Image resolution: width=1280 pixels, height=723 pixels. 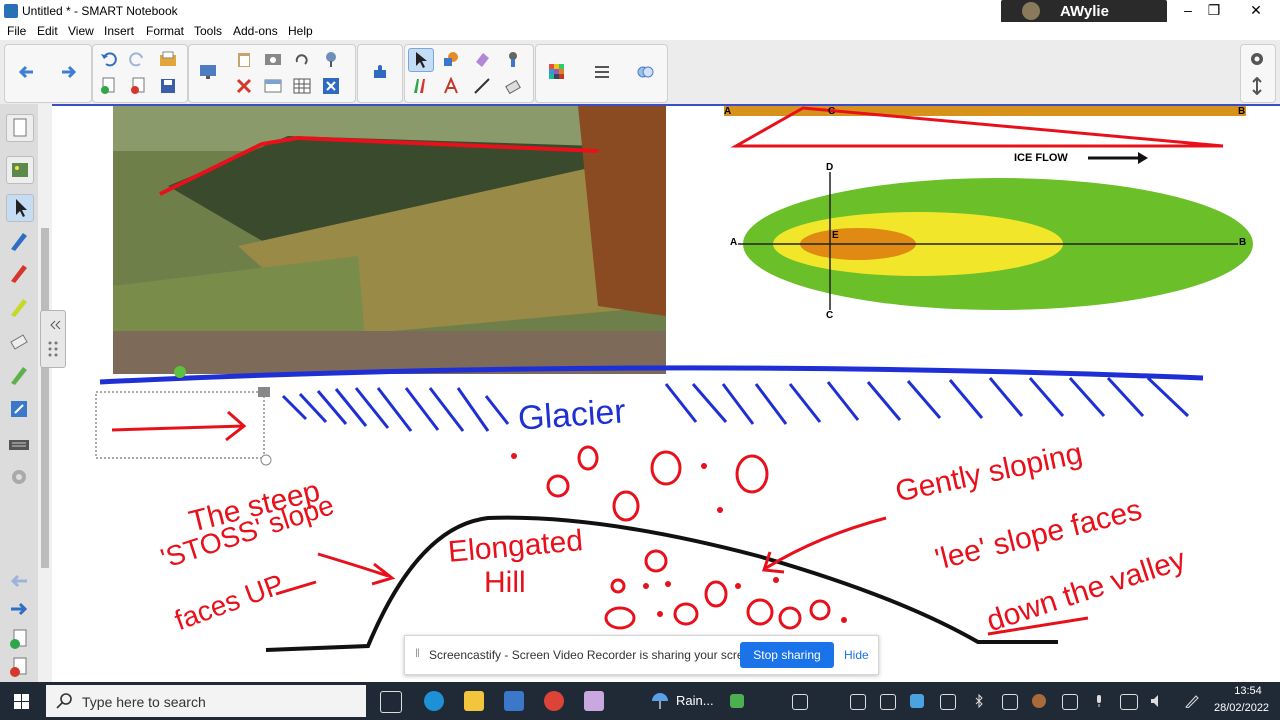 I want to click on window-x-icon, so click(x=331, y=86).